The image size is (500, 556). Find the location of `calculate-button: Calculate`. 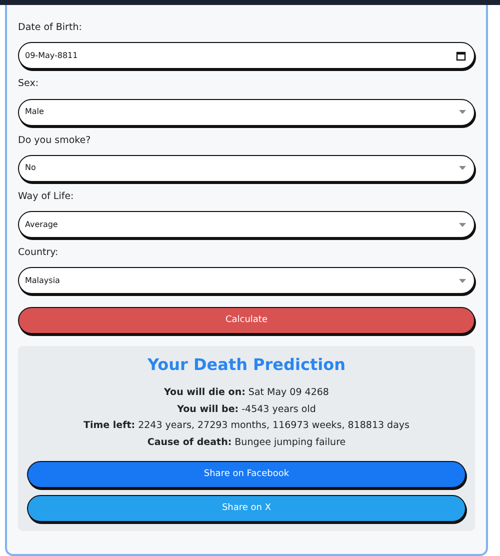

calculate-button: Calculate is located at coordinates (246, 320).